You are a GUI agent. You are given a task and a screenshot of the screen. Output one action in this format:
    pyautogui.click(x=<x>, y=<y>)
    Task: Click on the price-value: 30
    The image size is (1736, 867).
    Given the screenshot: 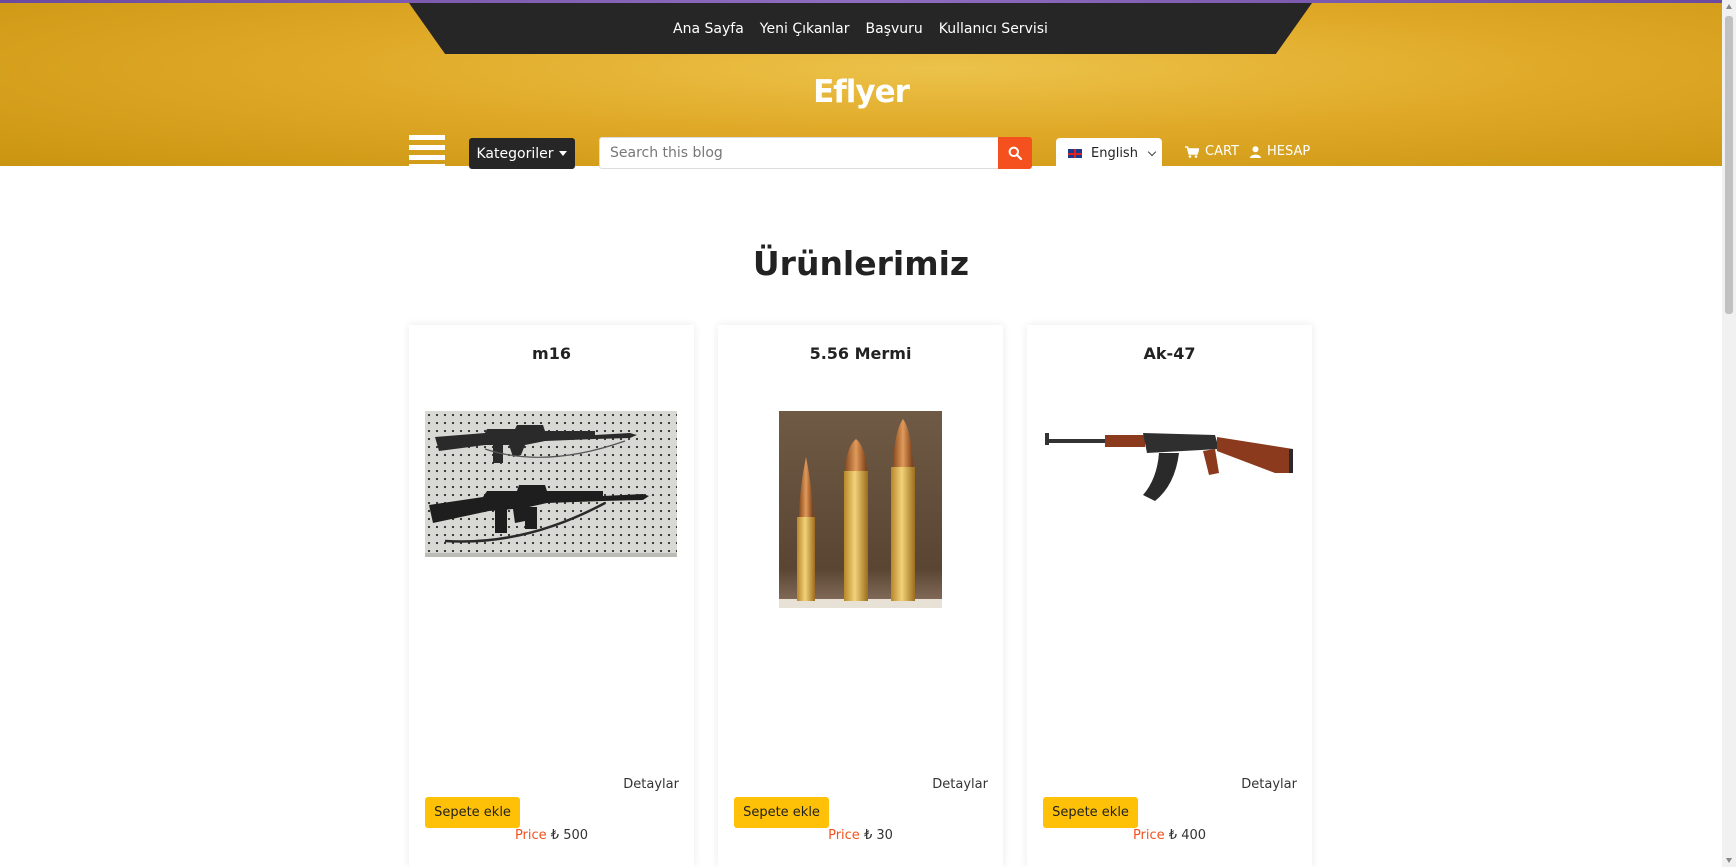 What is the action you would take?
    pyautogui.click(x=884, y=835)
    